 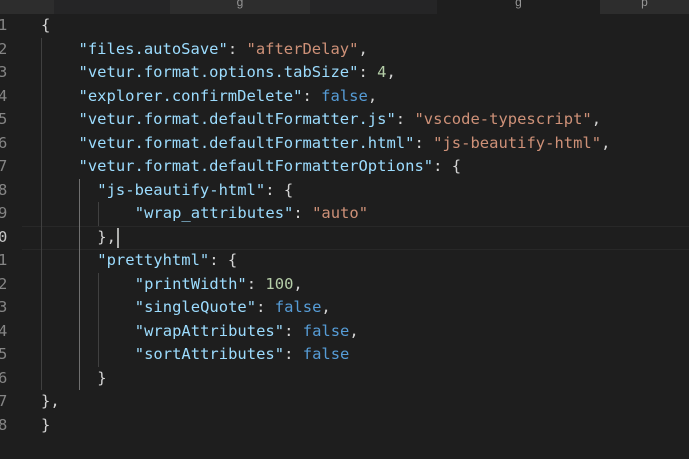 What do you see at coordinates (190, 95) in the screenshot?
I see `json-key: "explorer.confirmDelete"` at bounding box center [190, 95].